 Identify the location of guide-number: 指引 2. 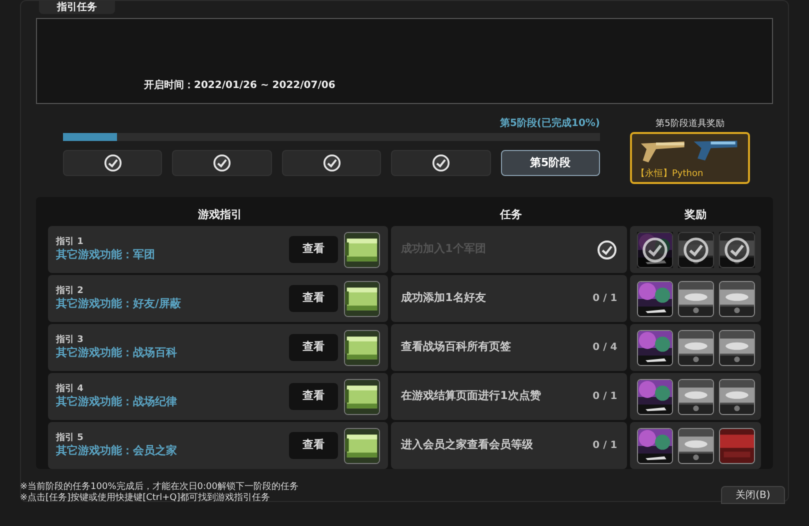
(70, 291).